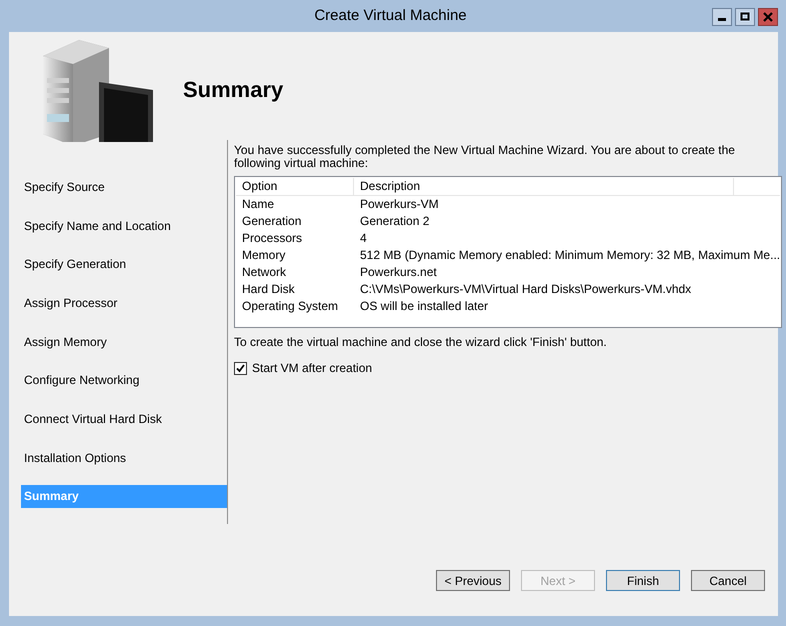  What do you see at coordinates (525, 289) in the screenshot?
I see `table-cell-text: C:\VMs\Powerkurs-VM\Virtual Hard Disks\Powerkurs-VM.vhdx` at bounding box center [525, 289].